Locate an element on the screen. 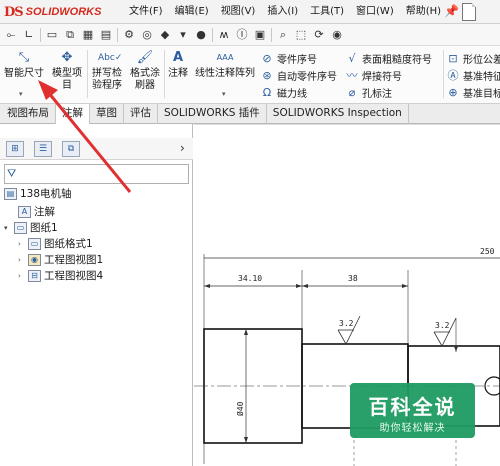 Image resolution: width=500 pixels, height=466 pixels. hole-callout-icon: ⌀ is located at coordinates (352, 92).